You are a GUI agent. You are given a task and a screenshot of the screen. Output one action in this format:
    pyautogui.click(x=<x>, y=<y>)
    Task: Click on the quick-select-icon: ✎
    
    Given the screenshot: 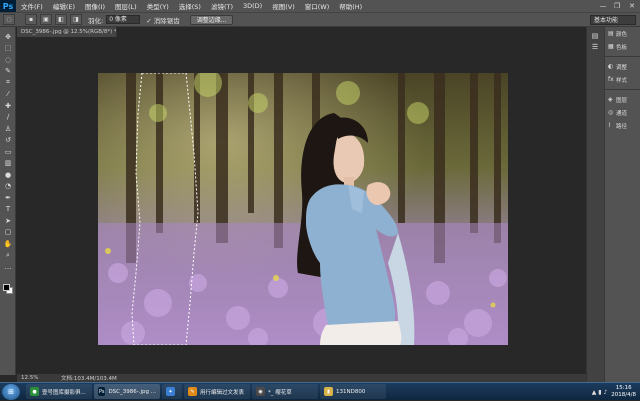 What is the action you would take?
    pyautogui.click(x=8, y=72)
    